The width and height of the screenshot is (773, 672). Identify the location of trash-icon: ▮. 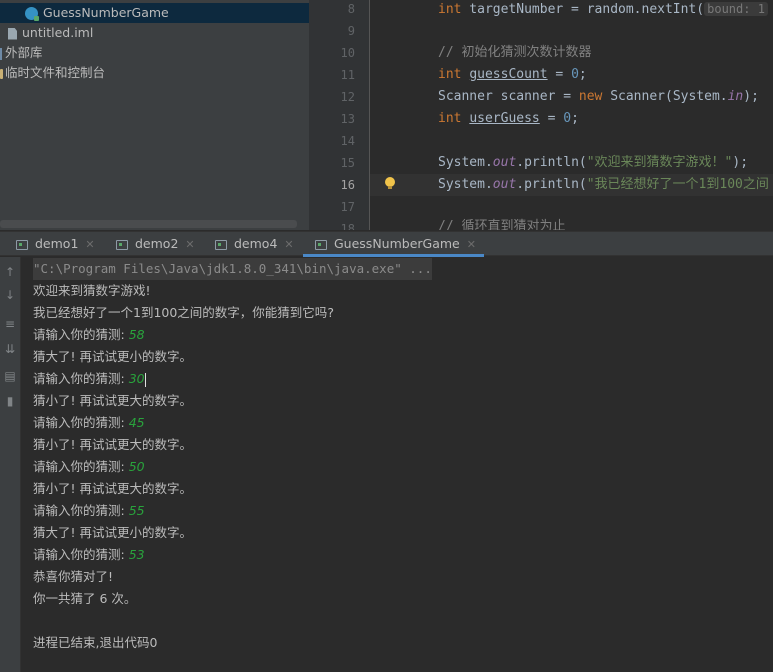
(10, 401).